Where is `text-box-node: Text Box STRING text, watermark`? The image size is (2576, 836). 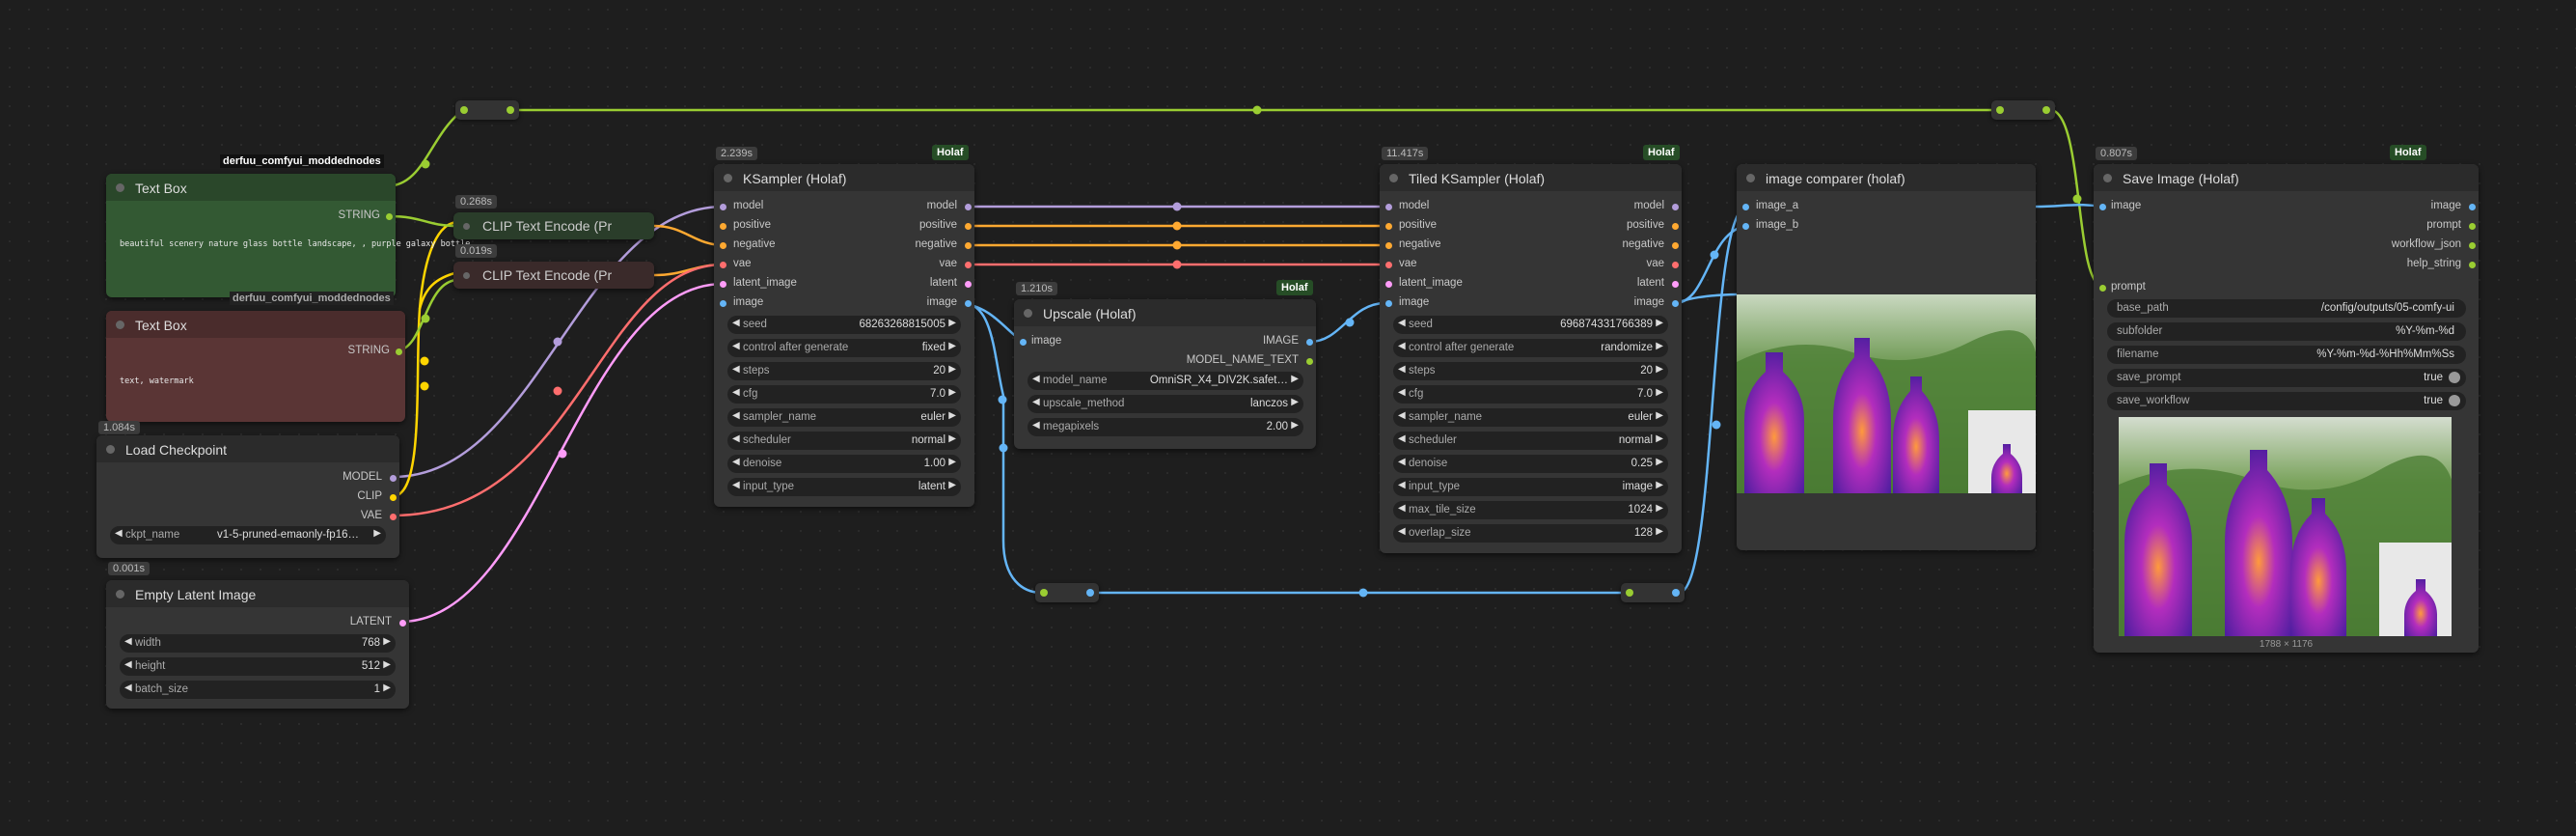
text-box-node: Text Box STRING text, watermark is located at coordinates (256, 366).